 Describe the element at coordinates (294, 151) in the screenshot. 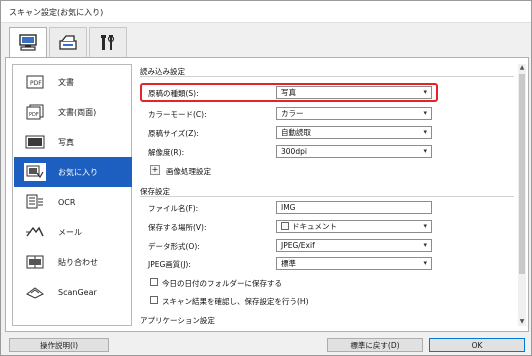

I see `resolution-select-value: 300dpi` at that location.